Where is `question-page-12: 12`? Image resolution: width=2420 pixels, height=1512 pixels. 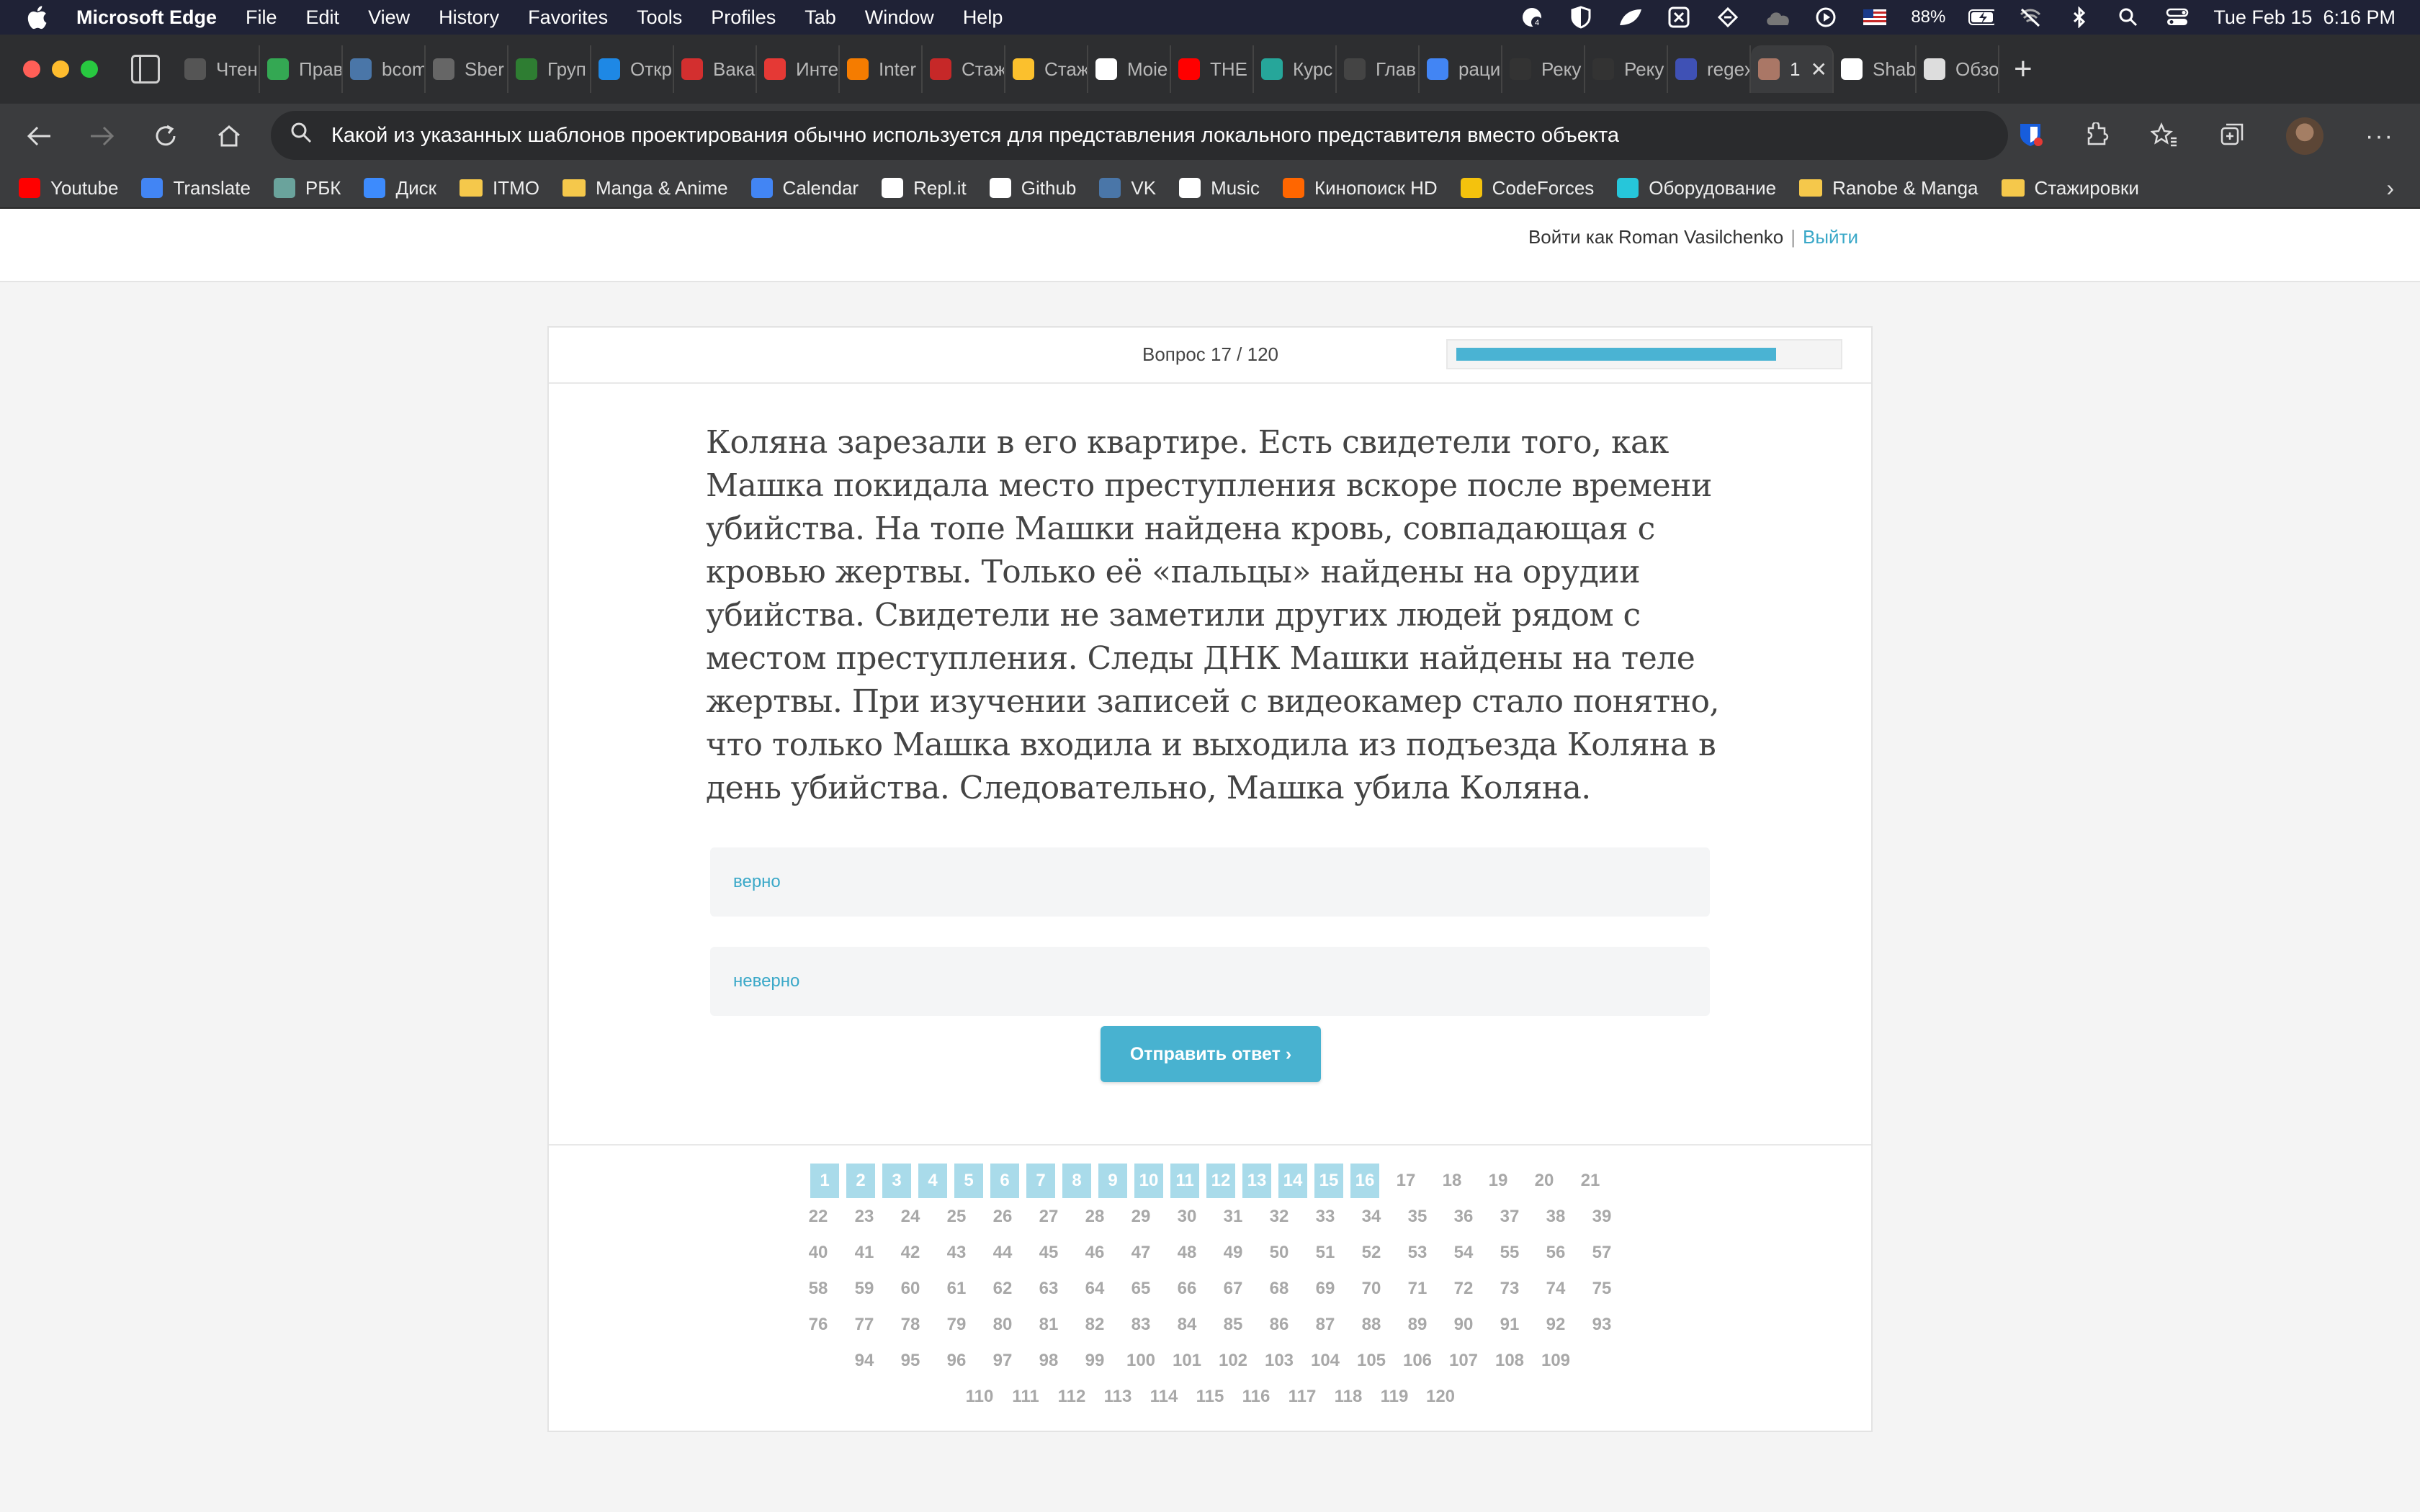
question-page-12: 12 is located at coordinates (1220, 1181).